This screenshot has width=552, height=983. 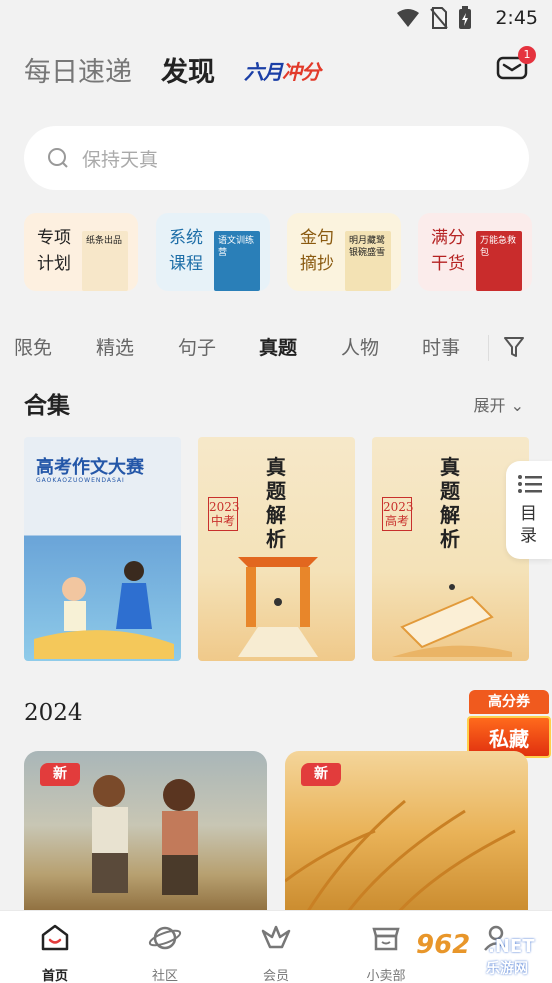 I want to click on card-label: 专项计划, so click(x=54, y=251).